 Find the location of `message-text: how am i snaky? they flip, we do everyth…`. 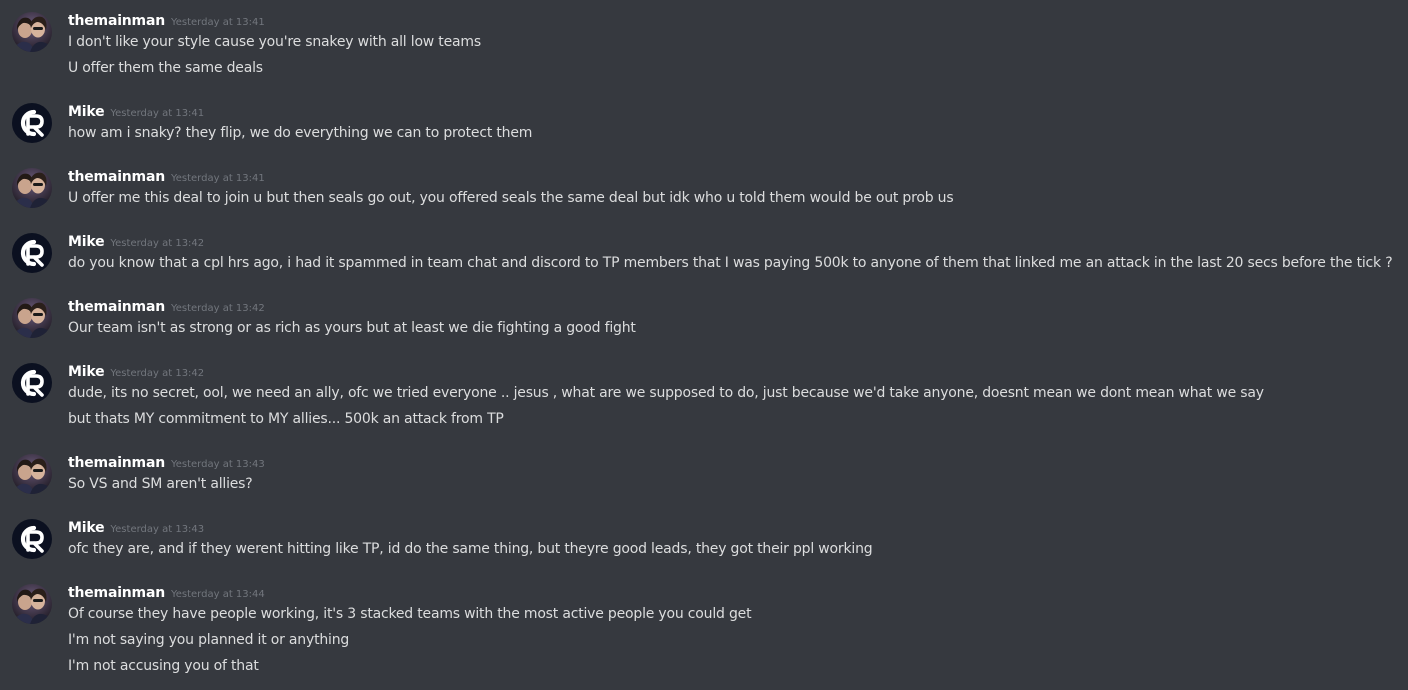

message-text: how am i snaky? they flip, we do everyth… is located at coordinates (300, 133).